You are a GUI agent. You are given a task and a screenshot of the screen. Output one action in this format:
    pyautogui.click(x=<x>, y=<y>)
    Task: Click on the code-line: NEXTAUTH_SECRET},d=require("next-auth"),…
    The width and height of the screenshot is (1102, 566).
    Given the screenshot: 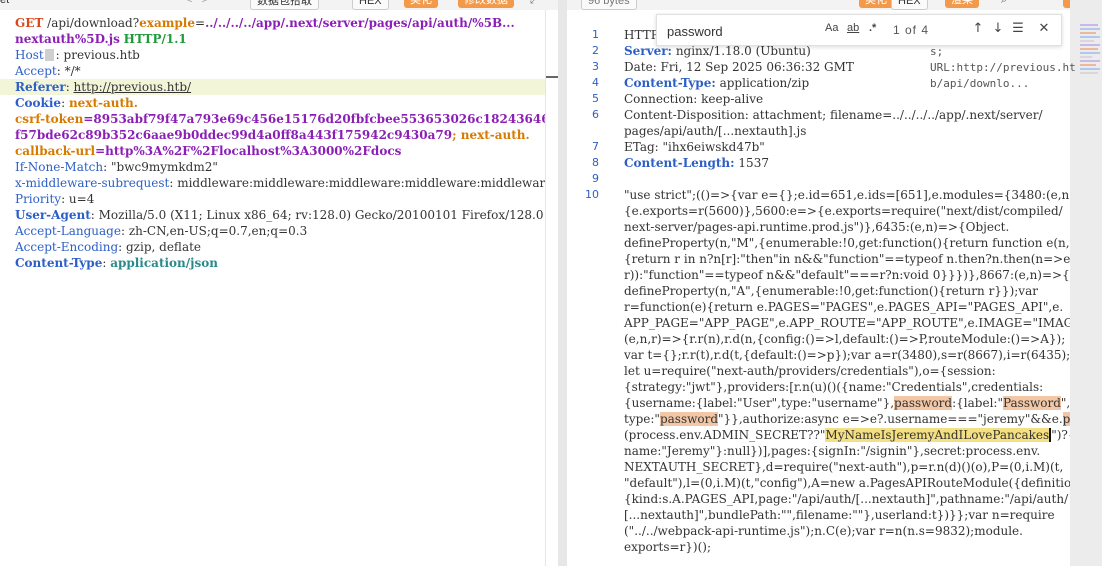 What is the action you would take?
    pyautogui.click(x=844, y=467)
    